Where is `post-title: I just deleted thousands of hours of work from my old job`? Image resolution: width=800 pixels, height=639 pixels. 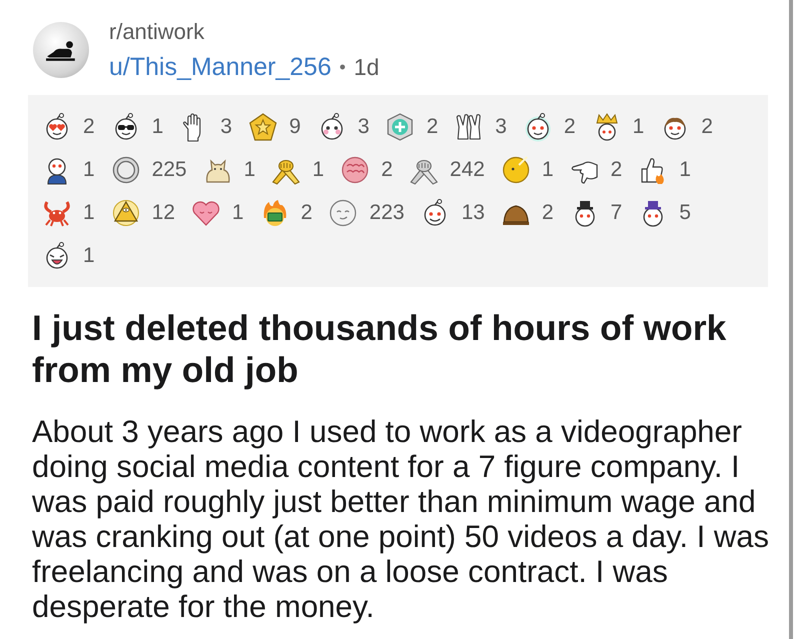 post-title: I just deleted thousands of hours of work from my old job is located at coordinates (380, 349).